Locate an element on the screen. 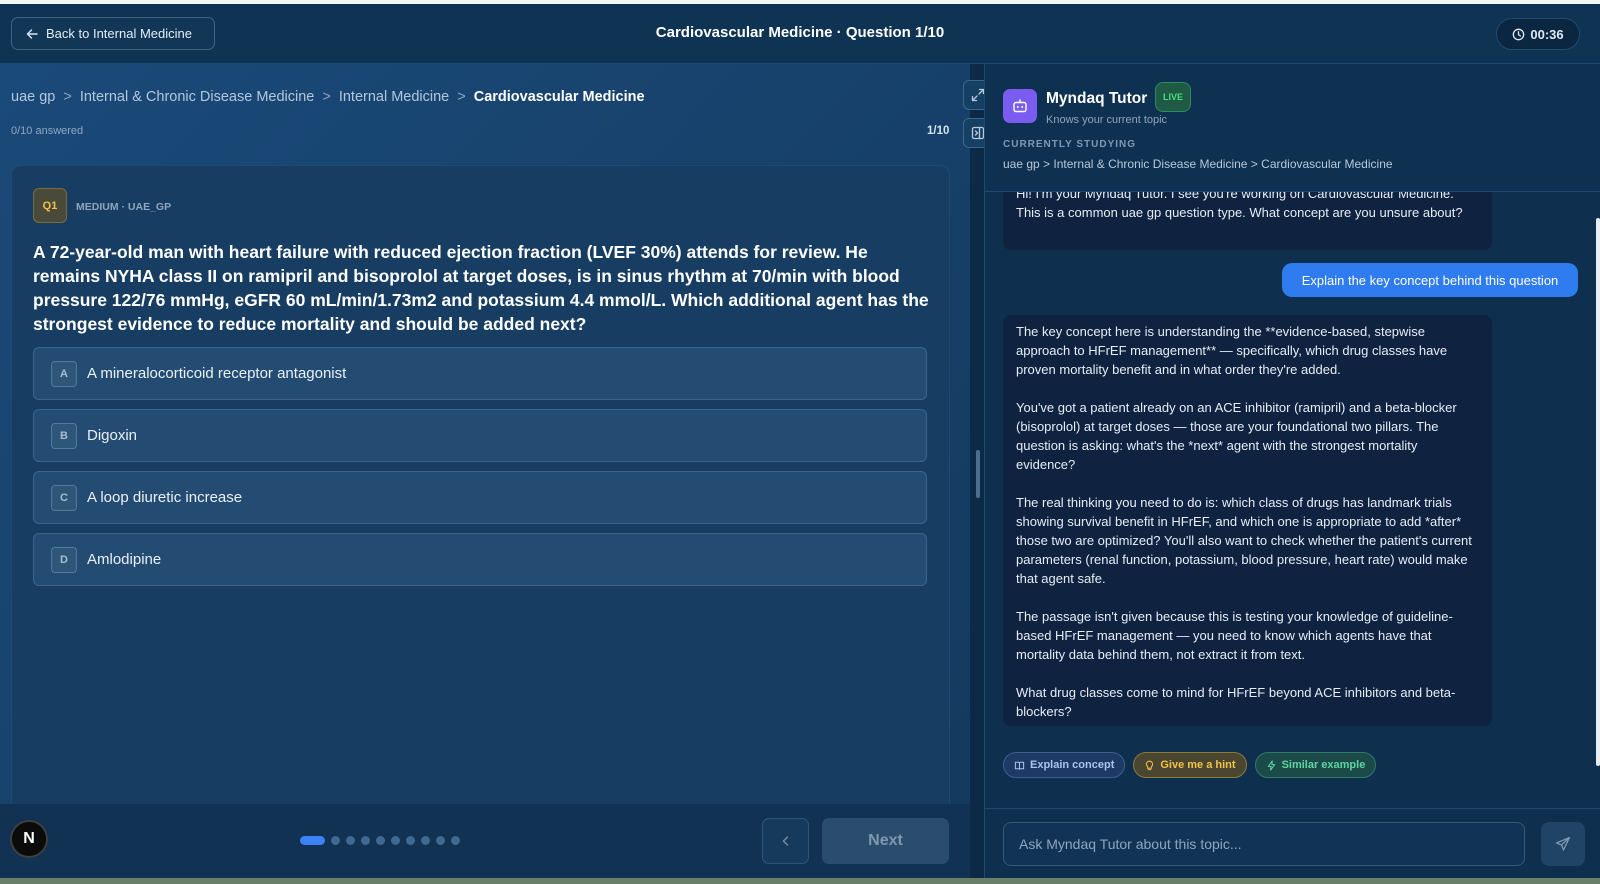 This screenshot has width=1600, height=884. progress-dot-current is located at coordinates (312, 840).